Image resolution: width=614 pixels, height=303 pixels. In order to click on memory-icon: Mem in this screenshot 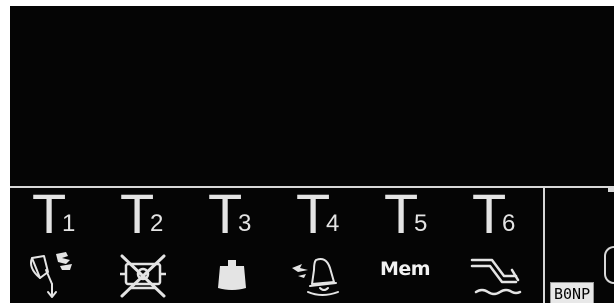, I will do `click(407, 275)`.